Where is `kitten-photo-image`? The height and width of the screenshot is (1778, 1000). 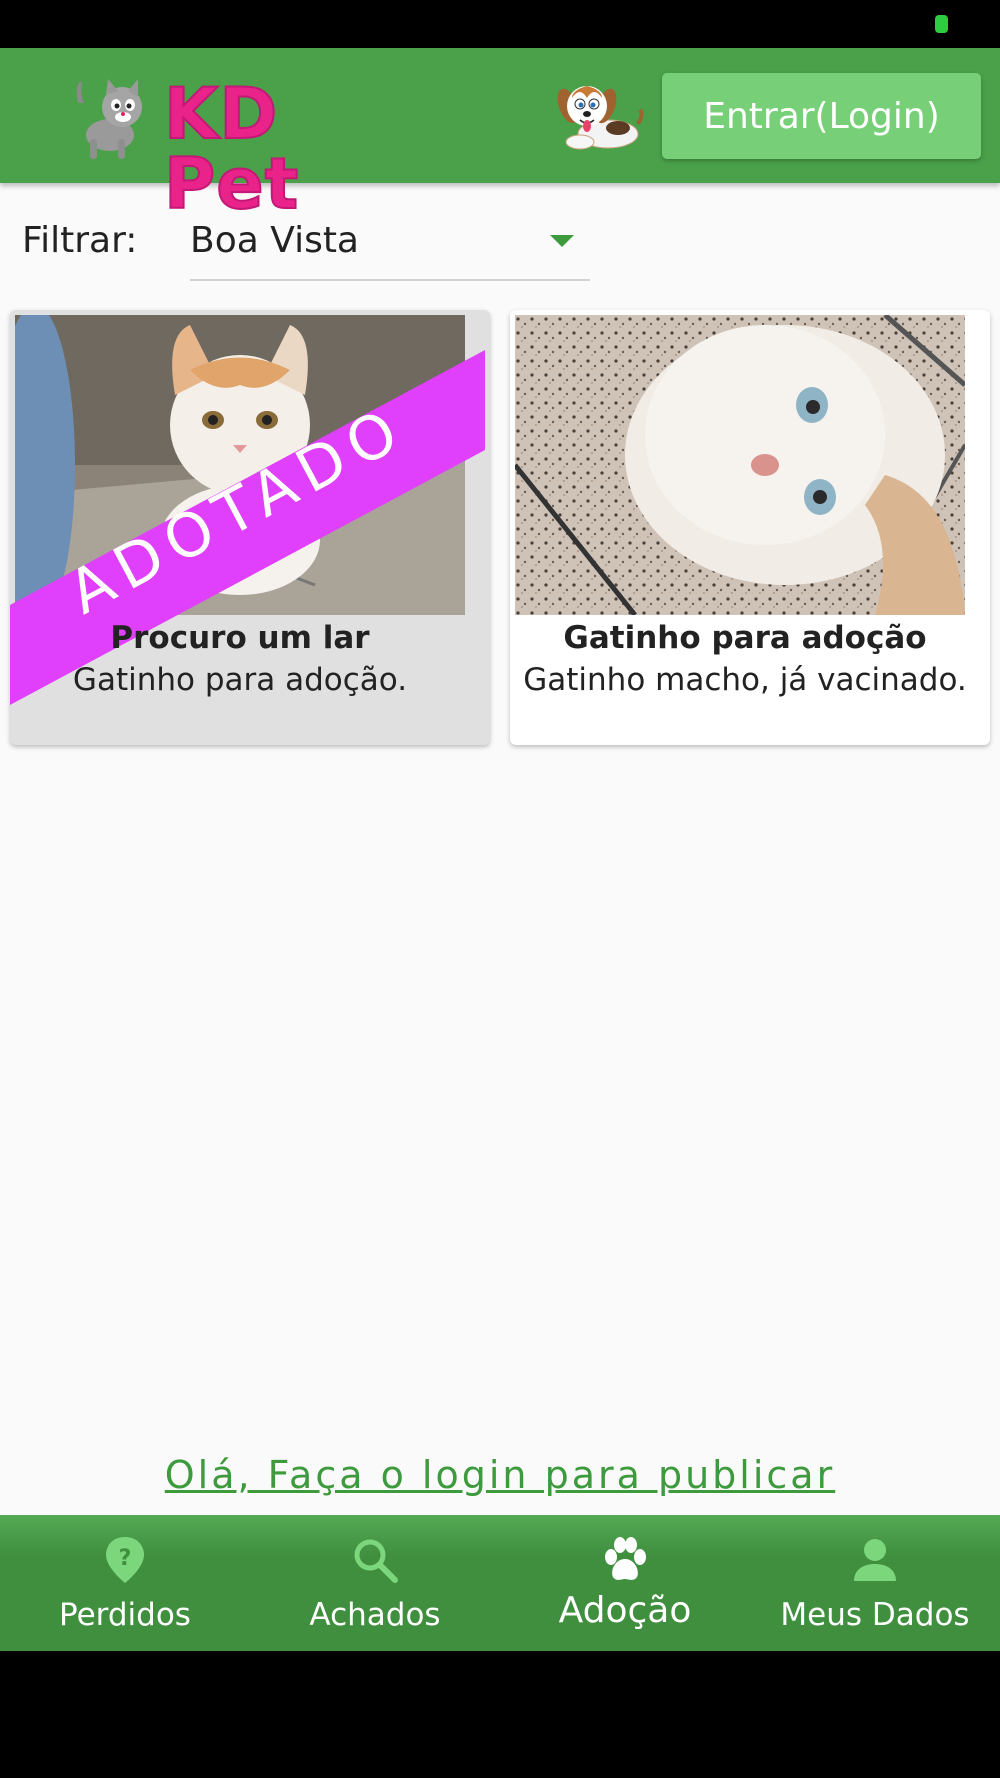 kitten-photo-image is located at coordinates (740, 465).